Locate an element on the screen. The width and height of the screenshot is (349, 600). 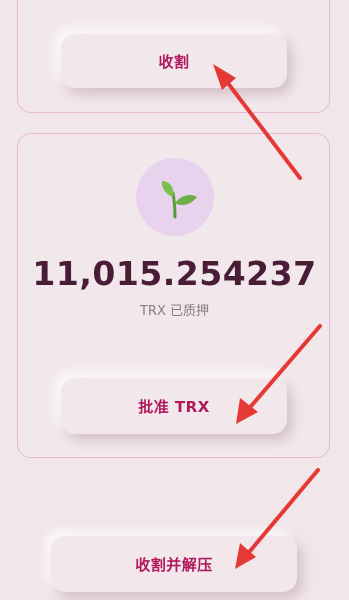
harvest-button-label: 收割 is located at coordinates (174, 61).